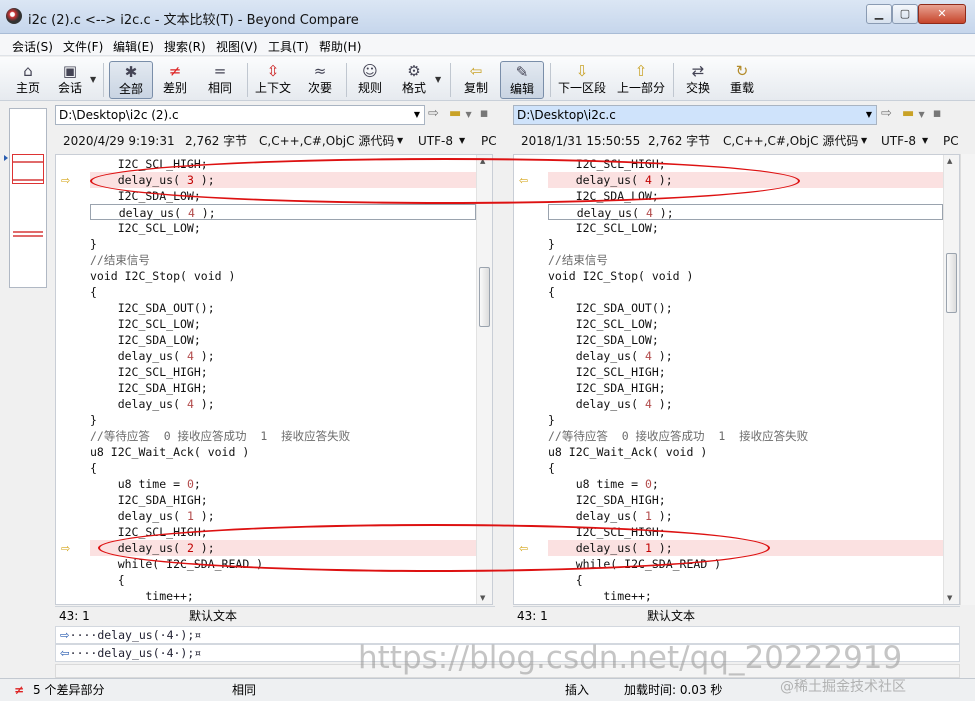 Image resolution: width=975 pixels, height=701 pixels. What do you see at coordinates (131, 80) in the screenshot?
I see `all-filter-button: ✱ 全部` at bounding box center [131, 80].